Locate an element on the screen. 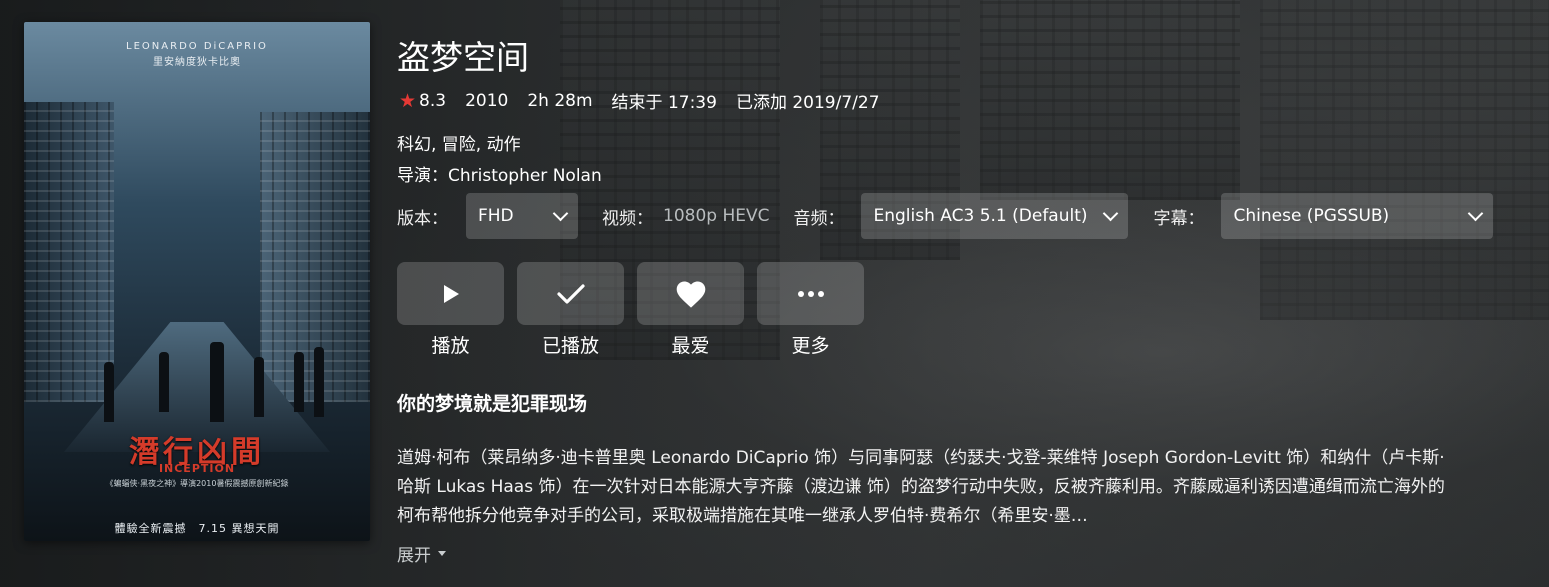  heart-icon is located at coordinates (690, 294).